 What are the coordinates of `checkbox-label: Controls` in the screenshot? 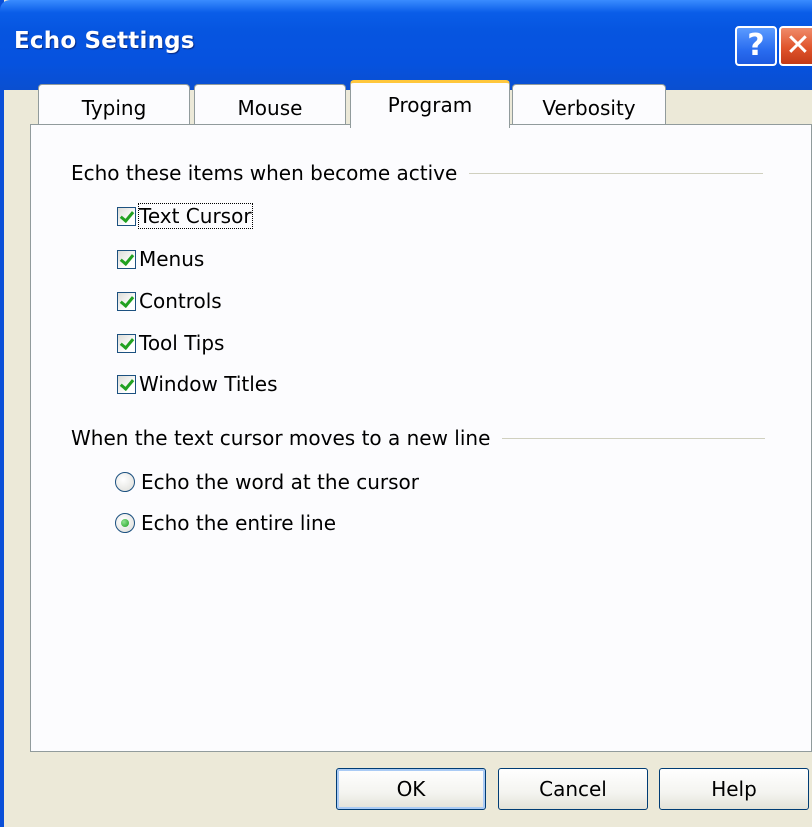 It's located at (180, 301).